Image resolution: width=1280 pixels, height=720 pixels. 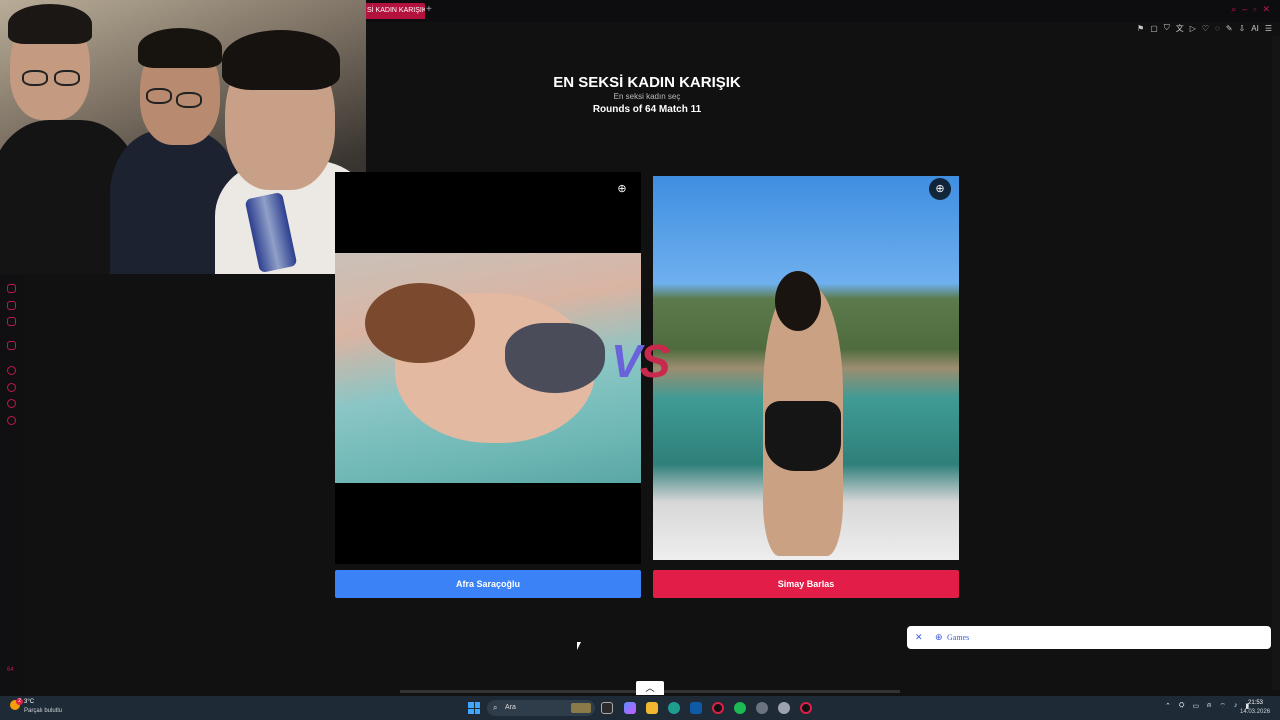 What do you see at coordinates (474, 708) in the screenshot?
I see `start-button` at bounding box center [474, 708].